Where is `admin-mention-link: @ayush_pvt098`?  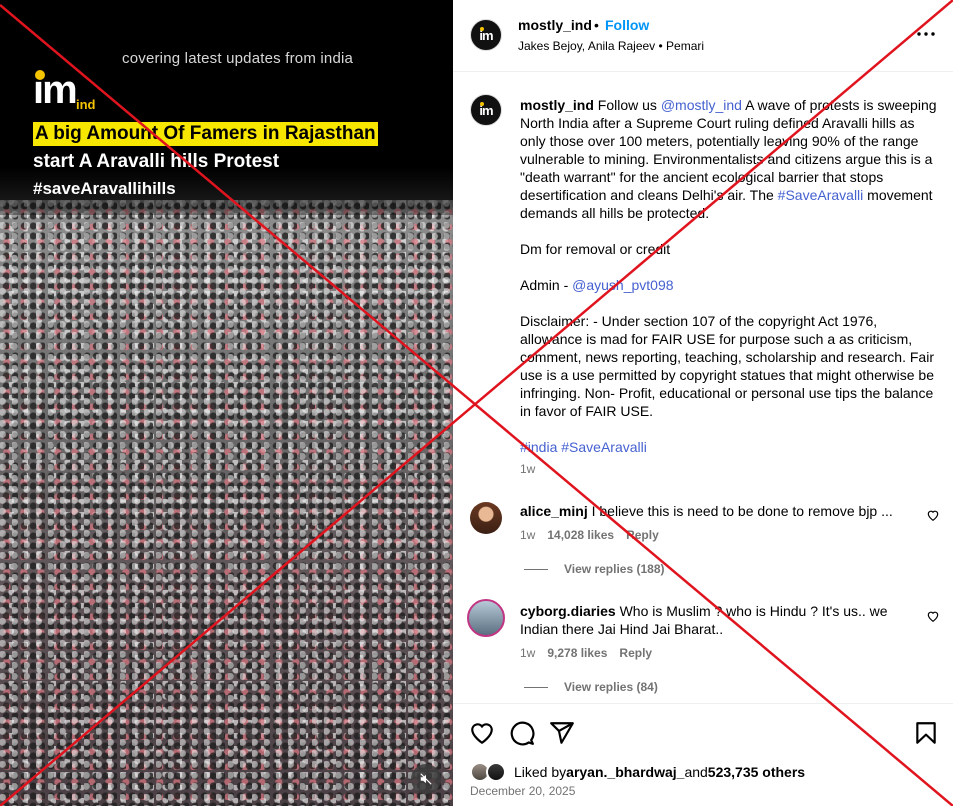 admin-mention-link: @ayush_pvt098 is located at coordinates (622, 285).